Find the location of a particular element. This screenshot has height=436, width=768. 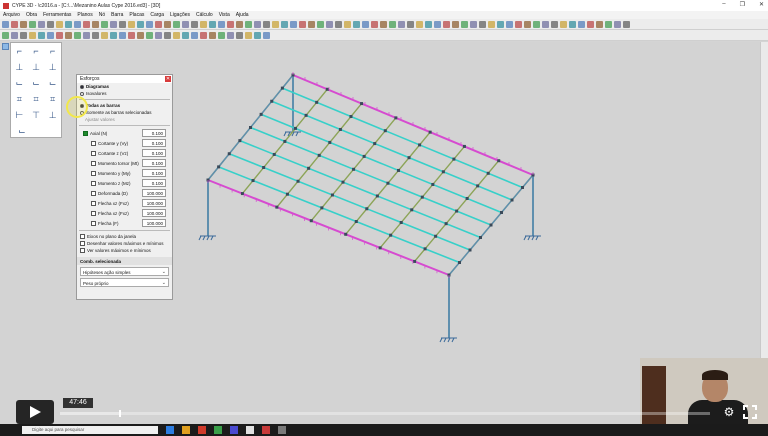

effort-row: Momento torsor (Mt) 0.100 is located at coordinates (124, 163).